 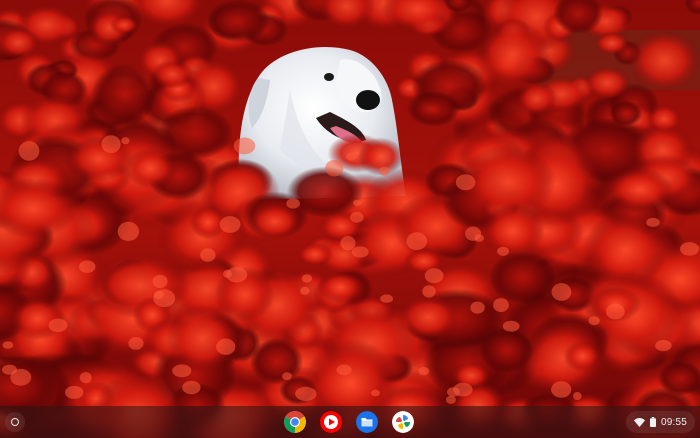 I want to click on files-folder-icon, so click(x=367, y=422).